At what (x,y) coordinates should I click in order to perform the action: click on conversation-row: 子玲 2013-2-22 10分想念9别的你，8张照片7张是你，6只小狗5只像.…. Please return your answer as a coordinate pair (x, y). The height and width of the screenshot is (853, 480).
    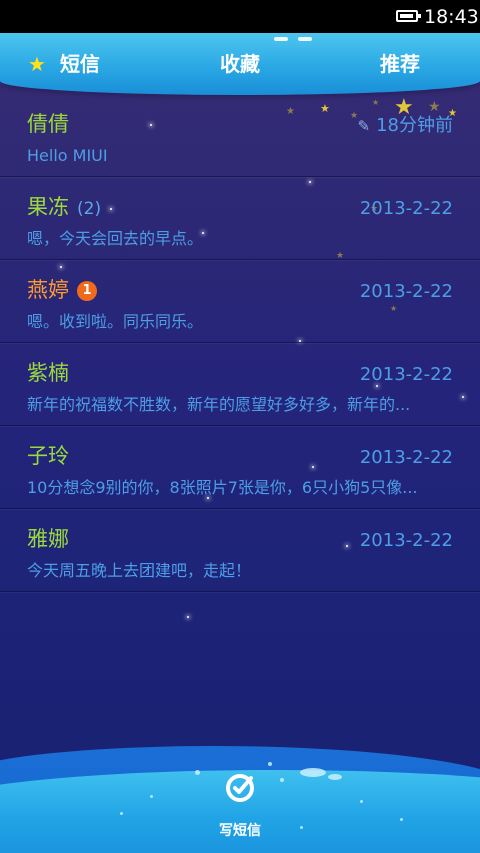
    Looking at the image, I should click on (240, 467).